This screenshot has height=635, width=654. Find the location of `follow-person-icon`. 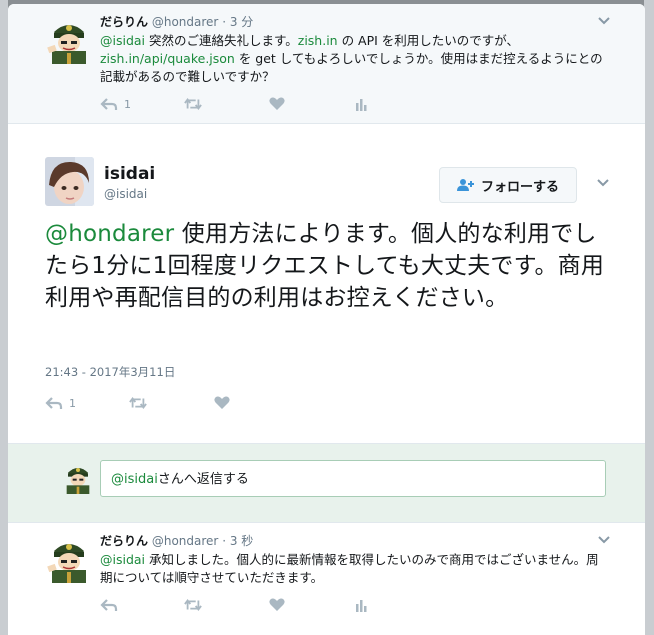

follow-person-icon is located at coordinates (465, 185).